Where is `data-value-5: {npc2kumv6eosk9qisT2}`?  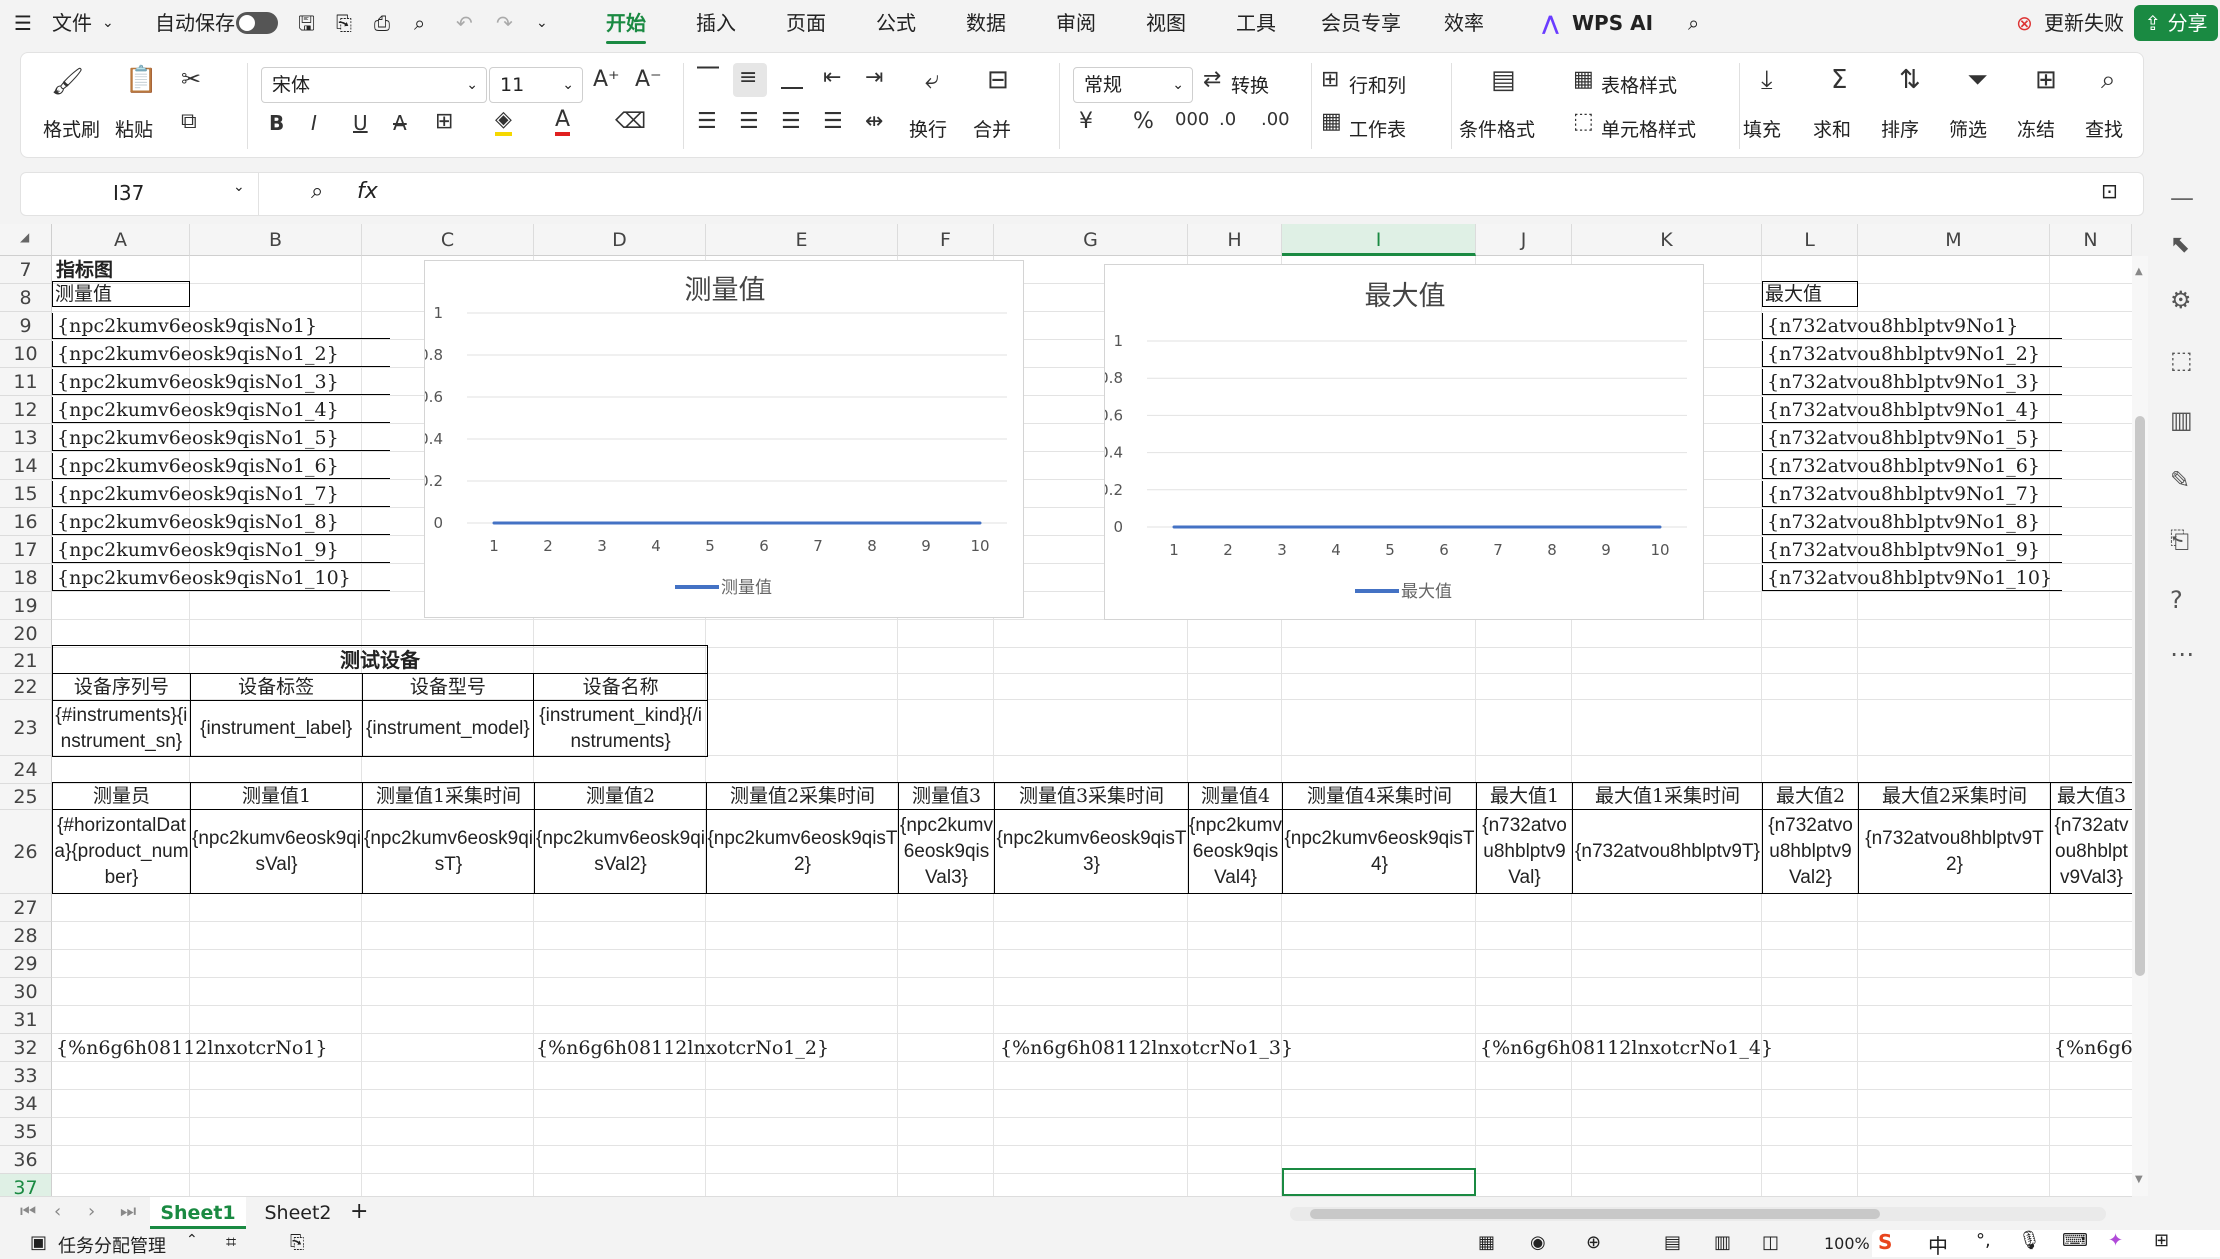
data-value-5: {npc2kumv6eosk9qisT2} is located at coordinates (802, 851).